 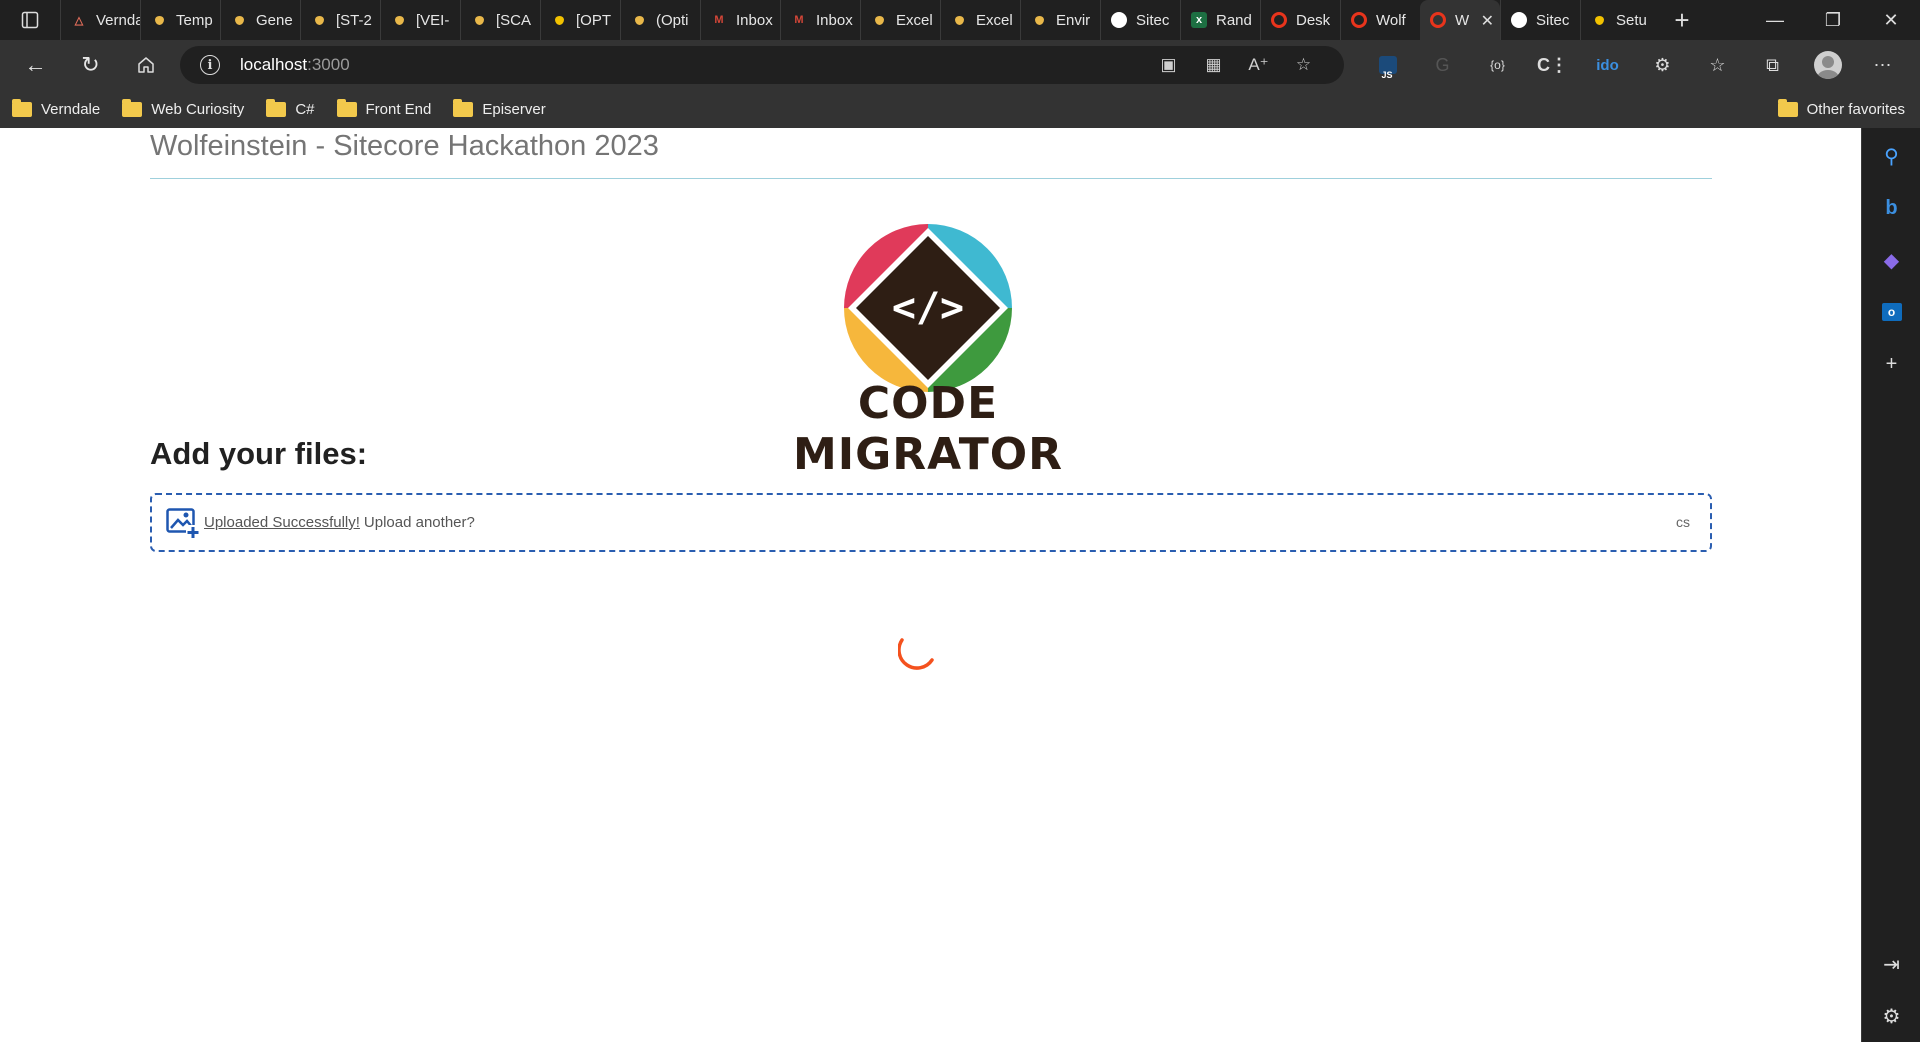 I want to click on qr-code-icon: ▦, so click(x=1213, y=65).